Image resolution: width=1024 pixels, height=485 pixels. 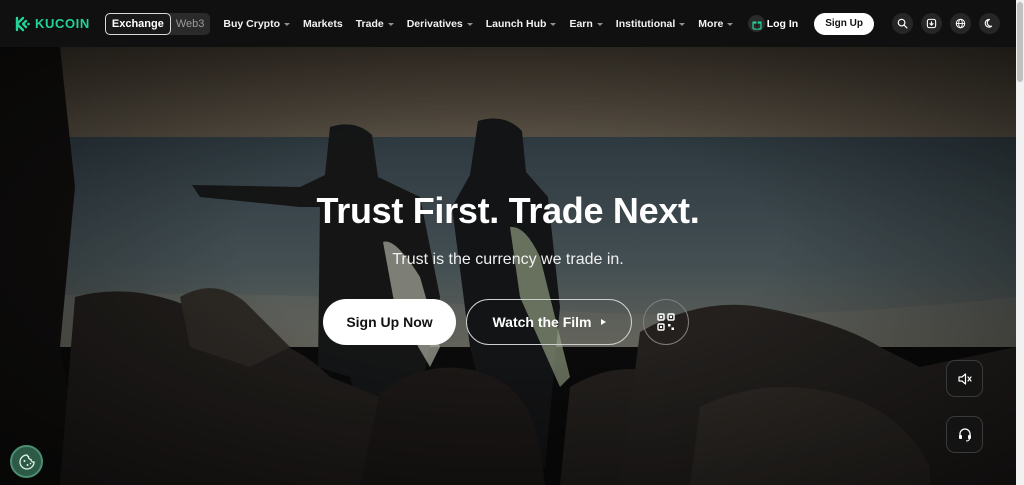 I want to click on speaker-muted-icon, so click(x=964, y=378).